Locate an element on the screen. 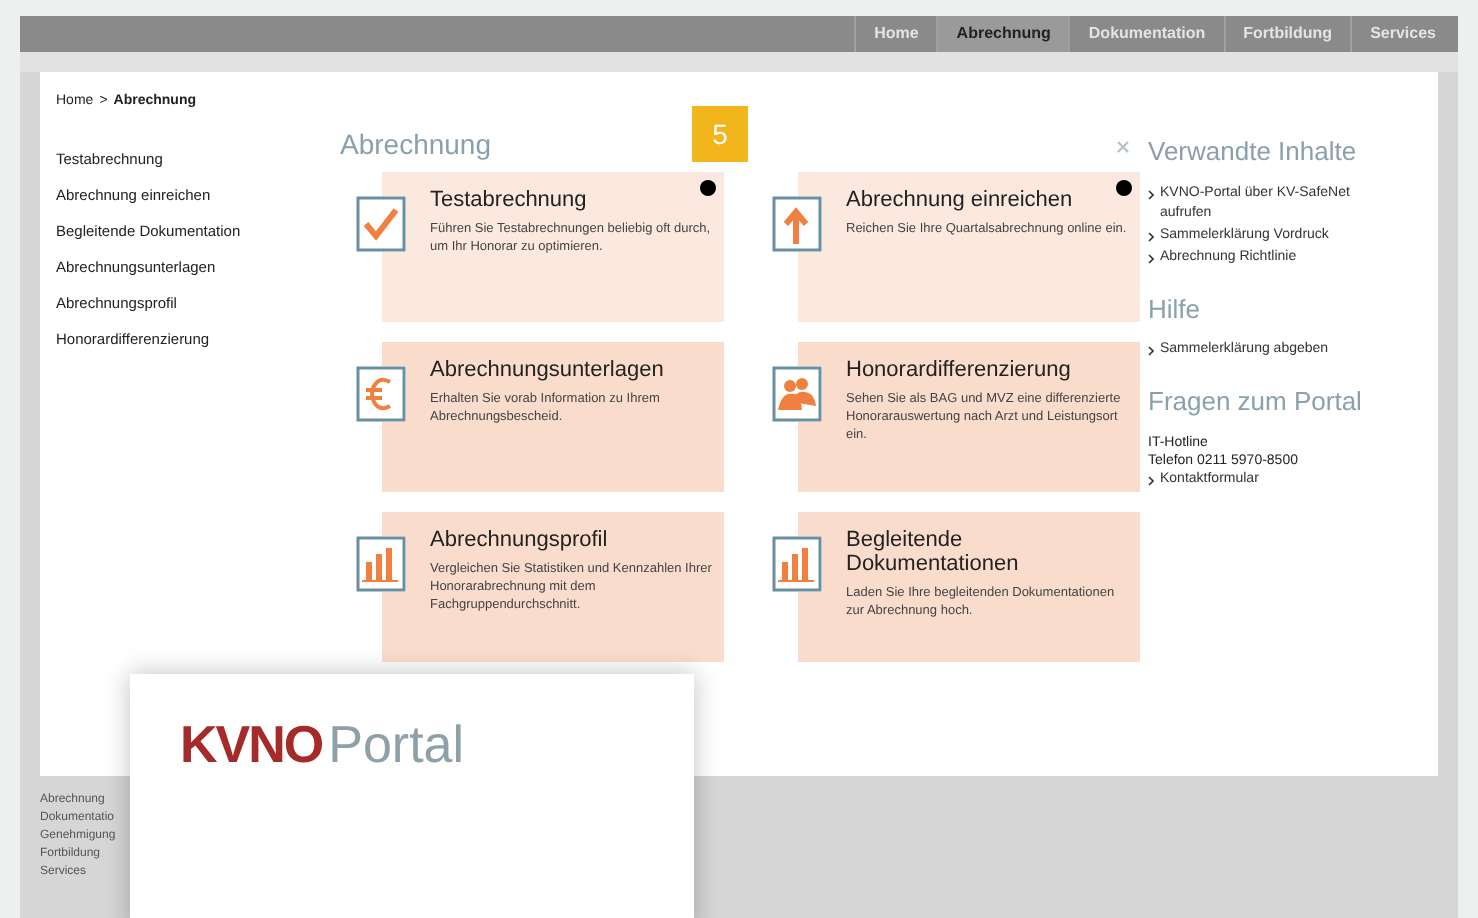 The image size is (1478, 918). section-heading: Hilfe is located at coordinates (1175, 309).